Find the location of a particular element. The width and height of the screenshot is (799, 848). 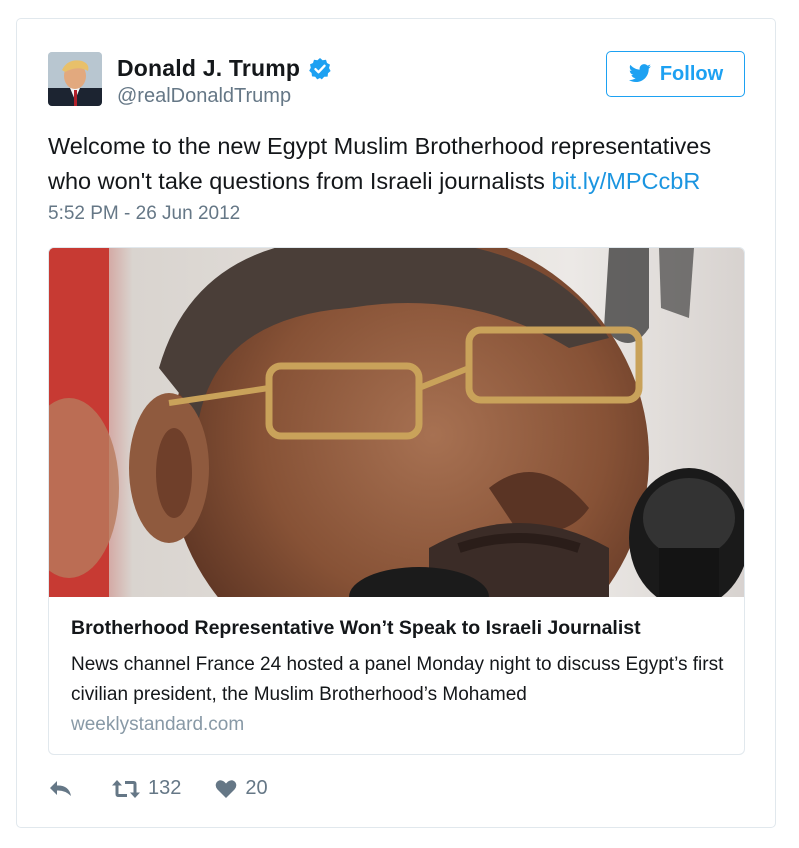

user-name: Donald J. Trump is located at coordinates (224, 68).